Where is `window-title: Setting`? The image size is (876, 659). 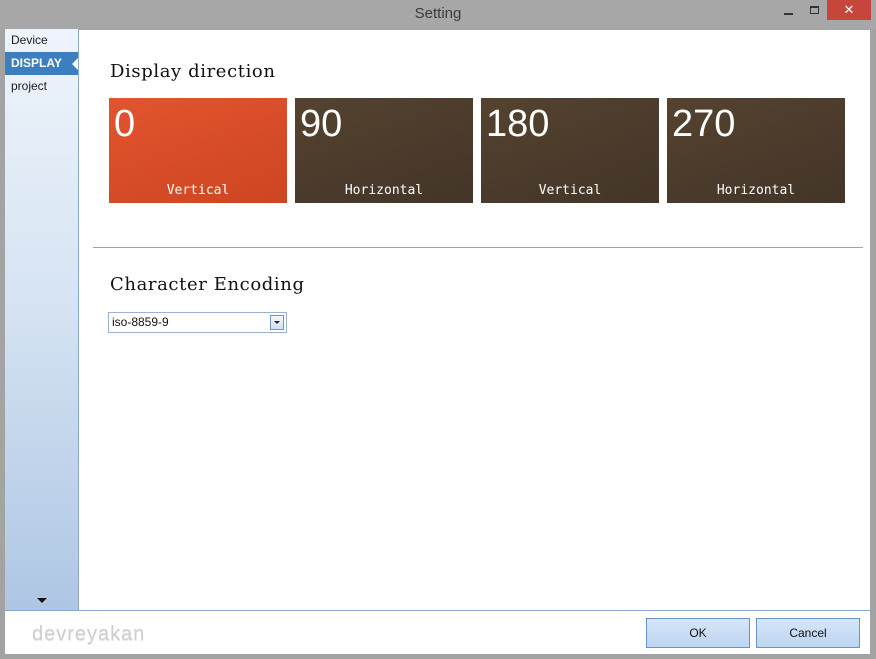
window-title: Setting is located at coordinates (438, 13).